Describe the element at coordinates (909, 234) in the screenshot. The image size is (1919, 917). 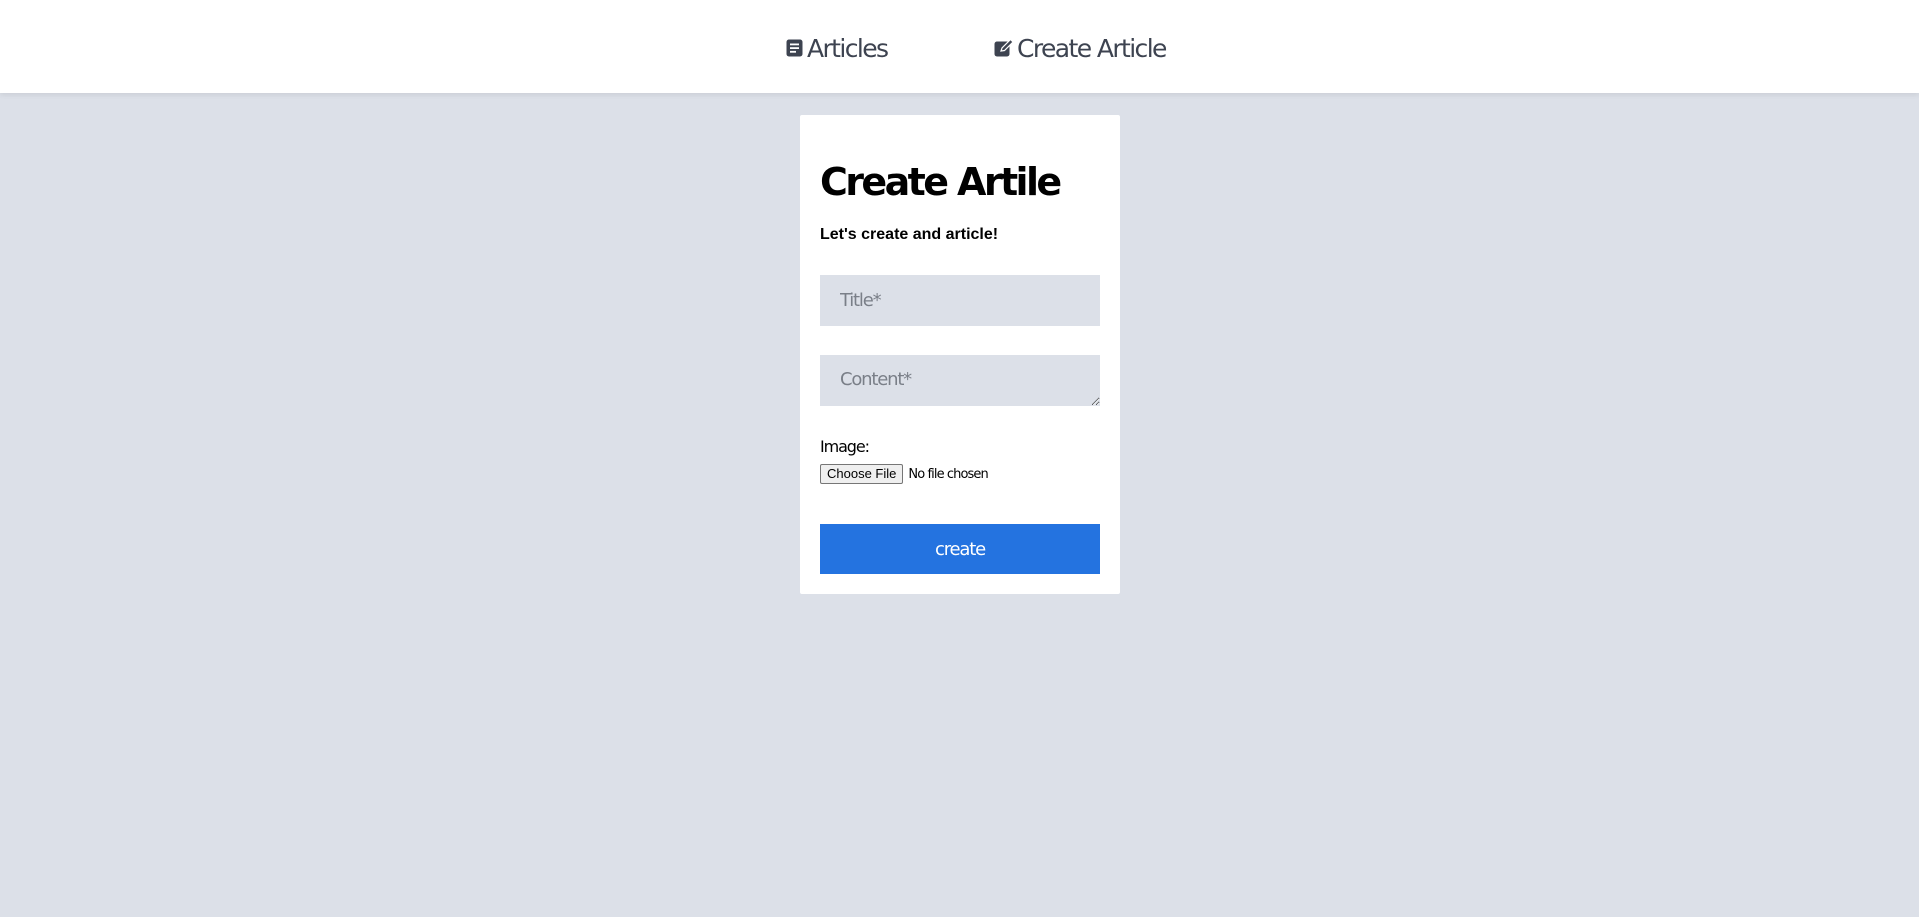
I see `page-subtitle: Let's create and article!` at that location.